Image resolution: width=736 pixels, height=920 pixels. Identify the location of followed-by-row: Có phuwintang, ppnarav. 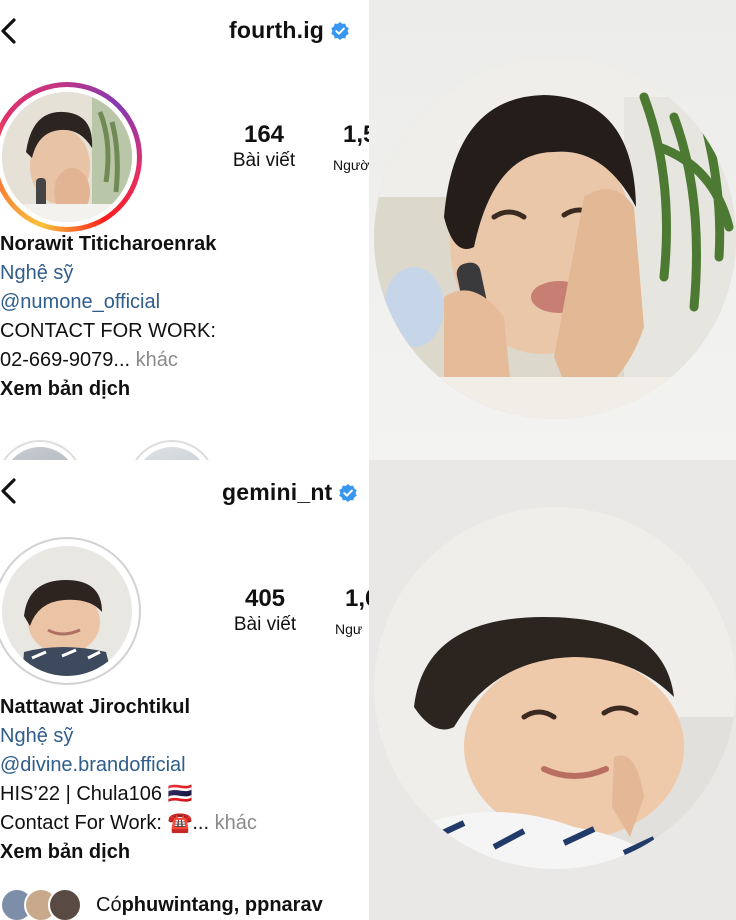
(184, 904).